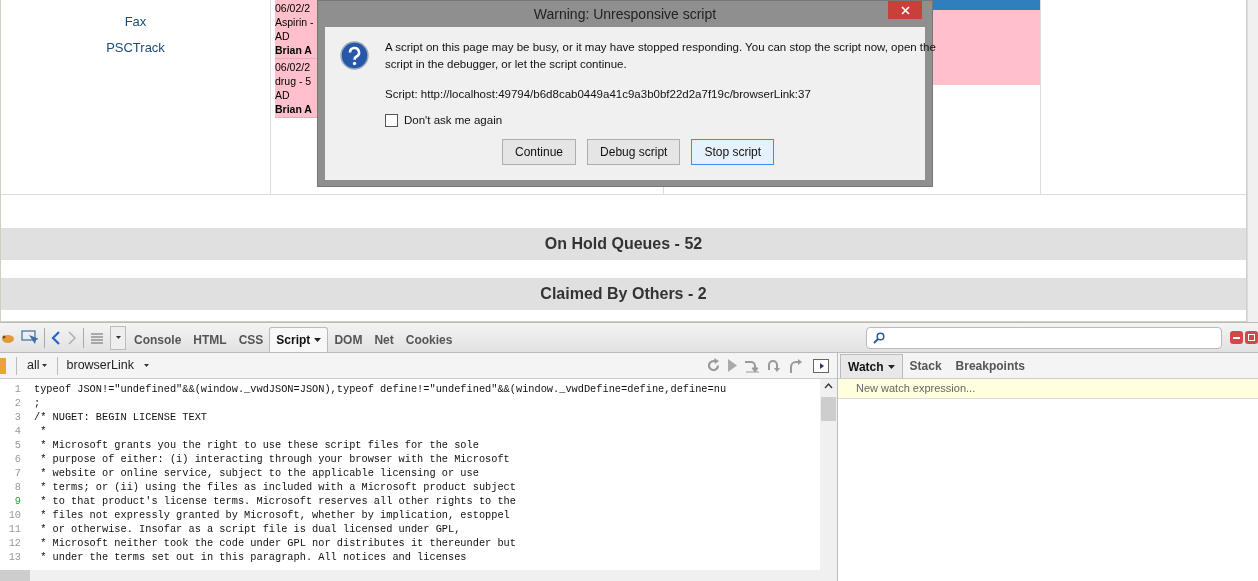  I want to click on line-number: 11, so click(14, 529).